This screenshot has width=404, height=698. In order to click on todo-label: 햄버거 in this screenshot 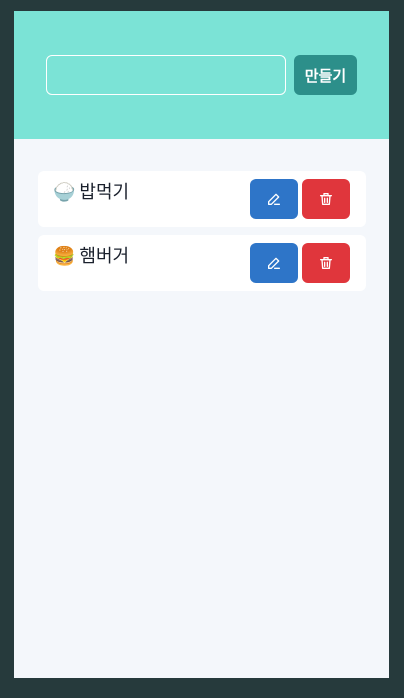, I will do `click(104, 256)`.